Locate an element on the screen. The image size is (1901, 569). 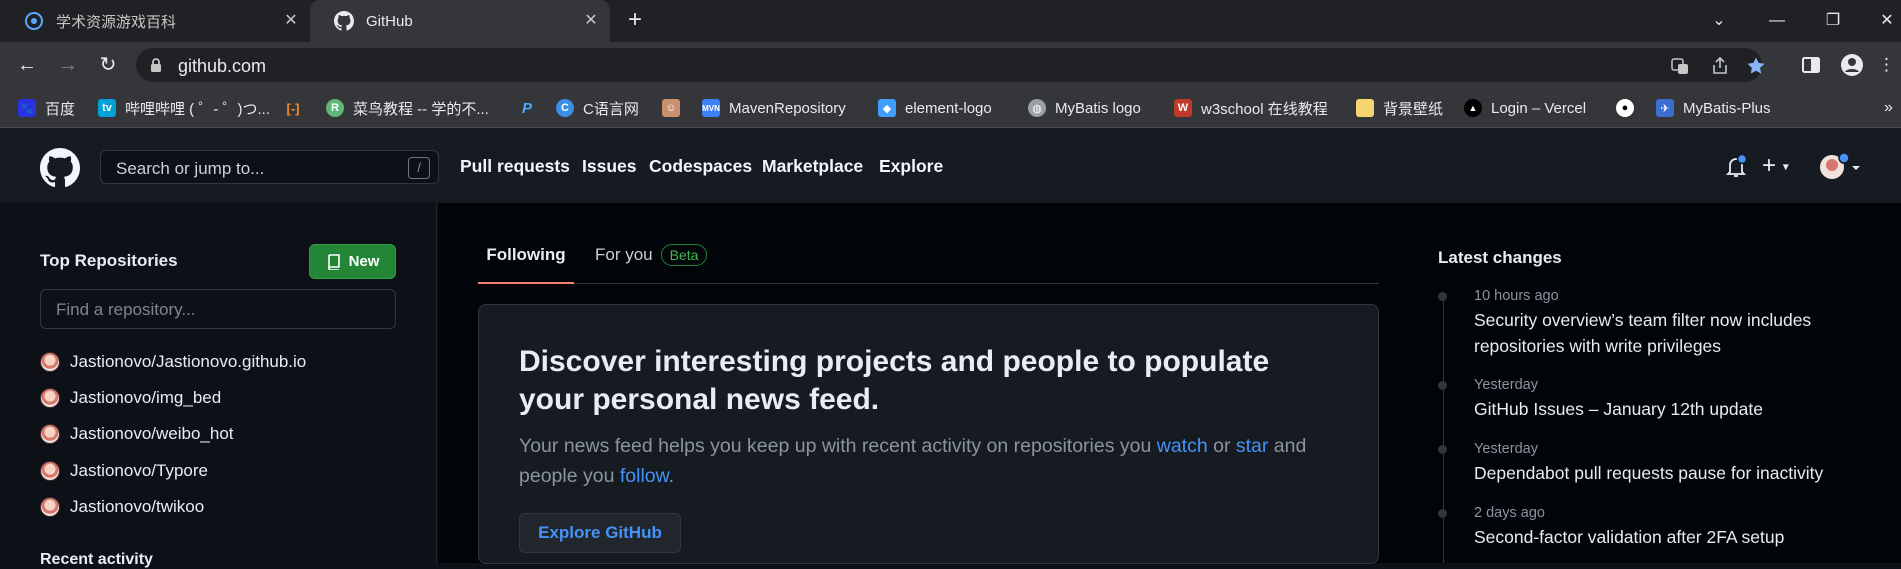
bookmark-label: Login – Vercel is located at coordinates (1539, 108).